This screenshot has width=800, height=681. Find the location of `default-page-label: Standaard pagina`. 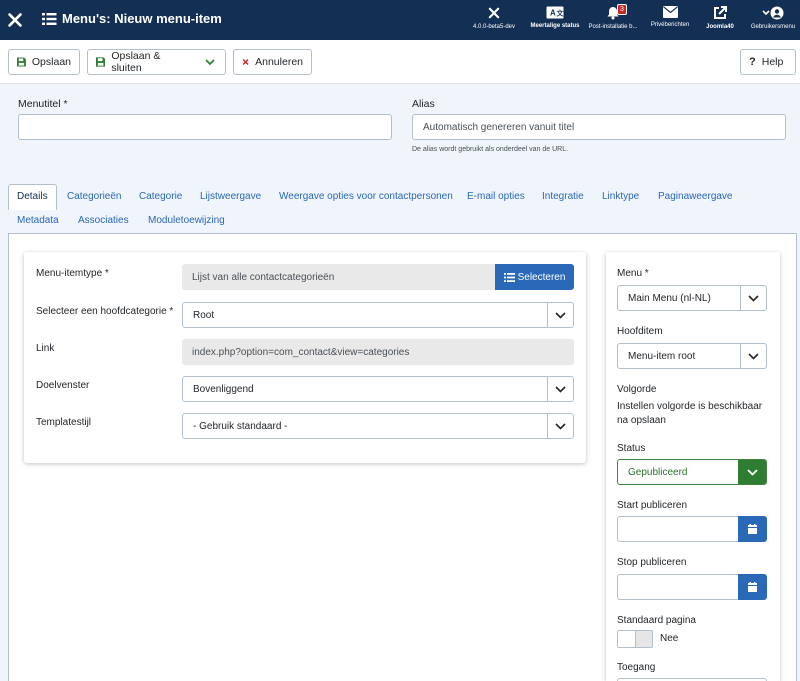

default-page-label: Standaard pagina is located at coordinates (656, 620).